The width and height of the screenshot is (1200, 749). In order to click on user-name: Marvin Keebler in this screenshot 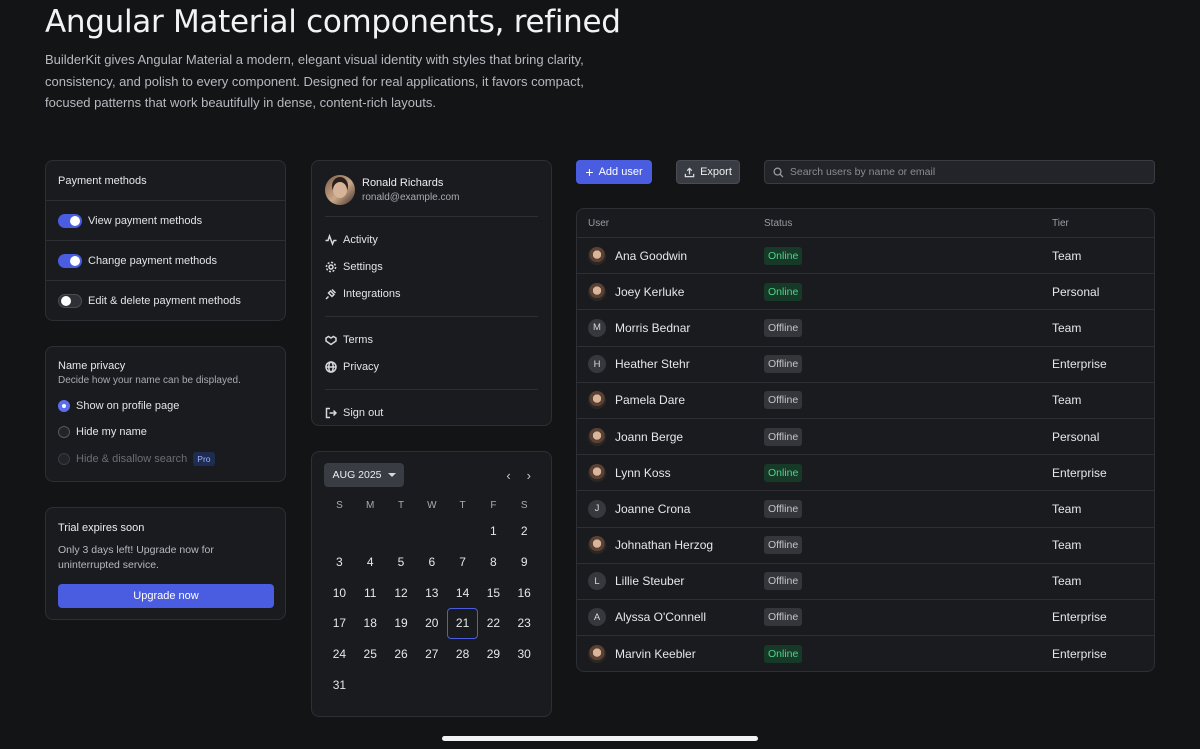, I will do `click(655, 654)`.